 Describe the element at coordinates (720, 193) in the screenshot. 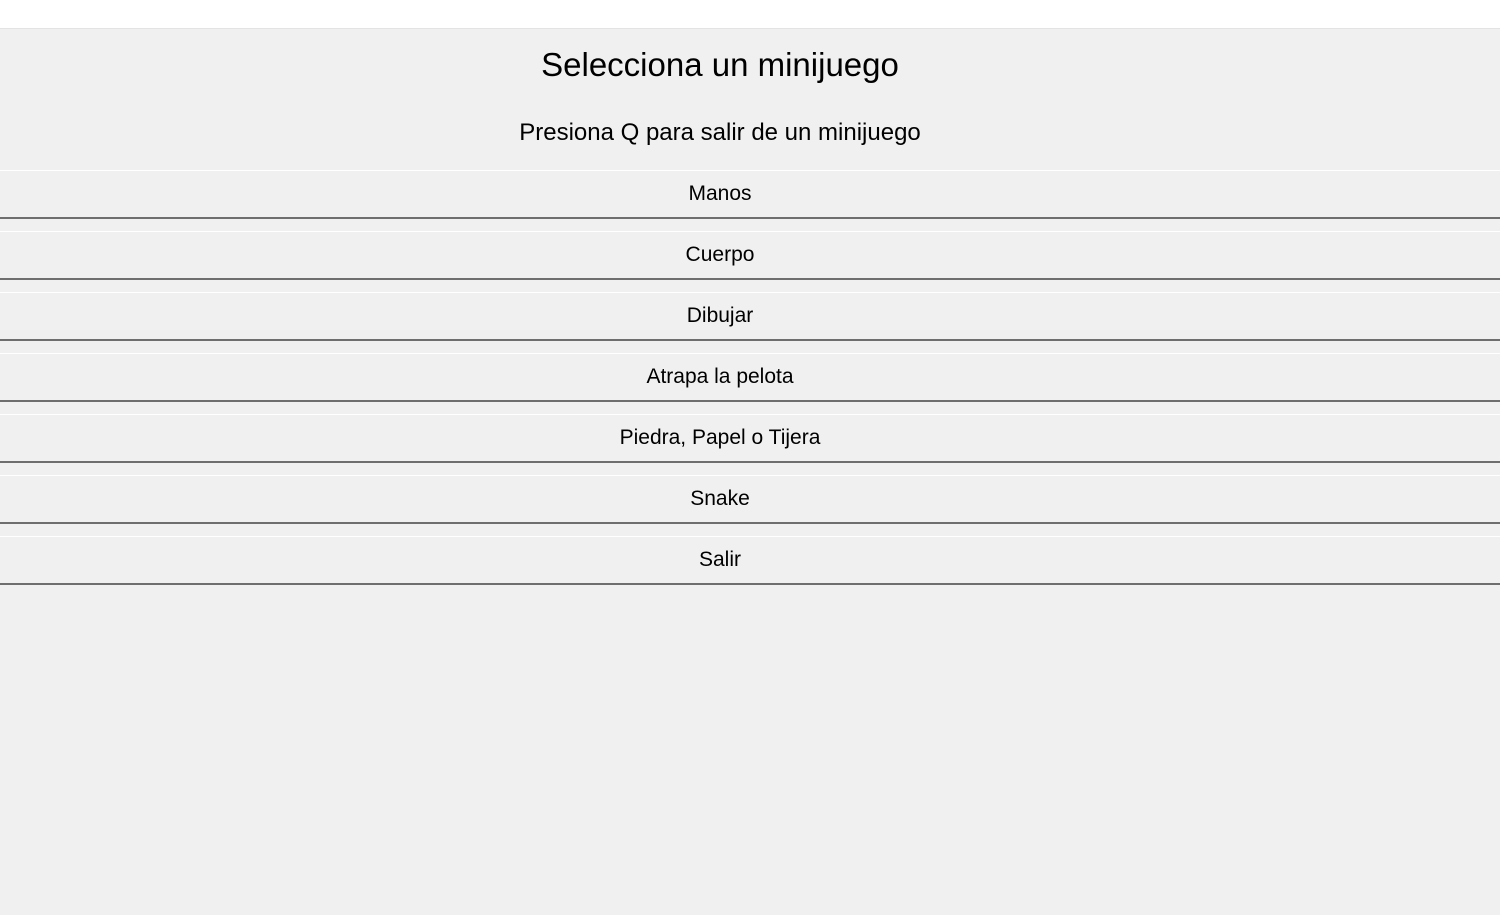

I see `manos-button-label: Manos` at that location.